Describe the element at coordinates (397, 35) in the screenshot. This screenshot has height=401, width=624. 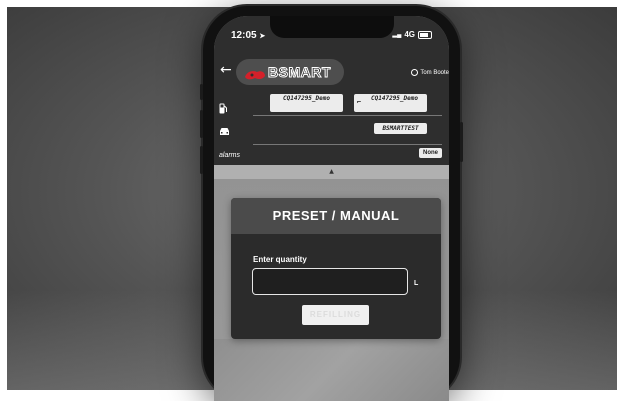
I see `signal-icon: ▂▄` at that location.